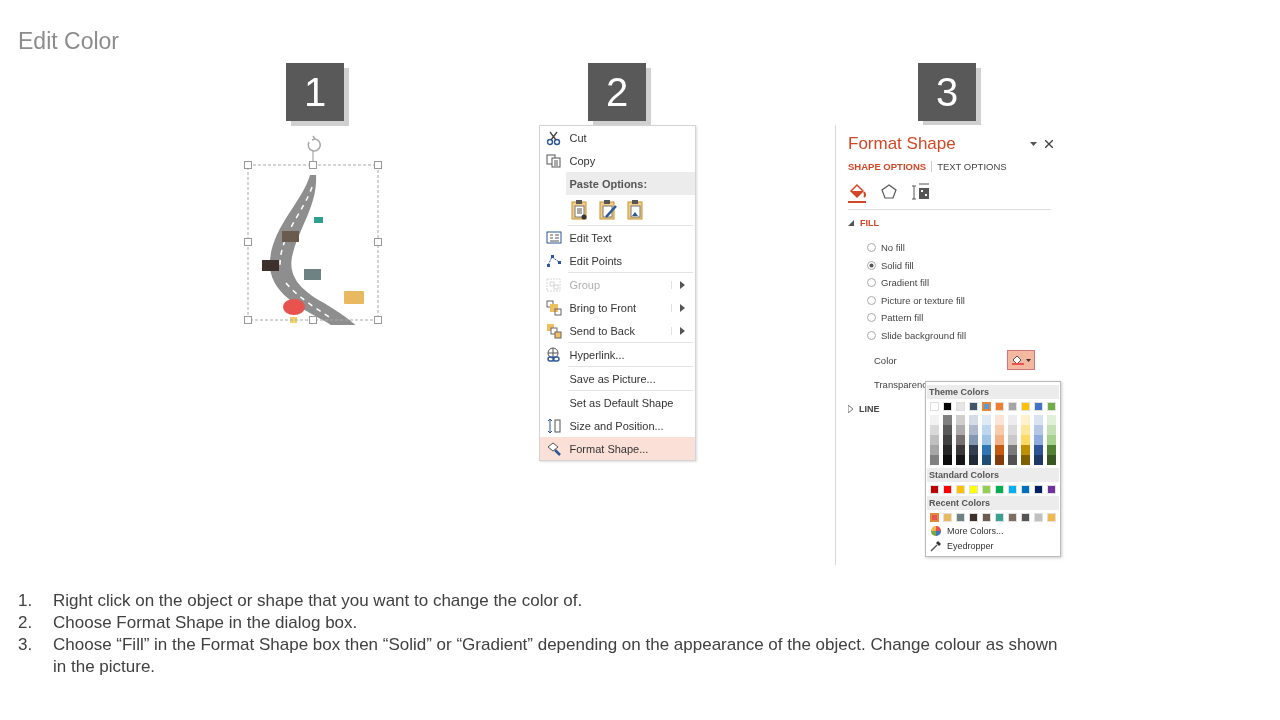  I want to click on dropdown-caret-icon, so click(1033, 144).